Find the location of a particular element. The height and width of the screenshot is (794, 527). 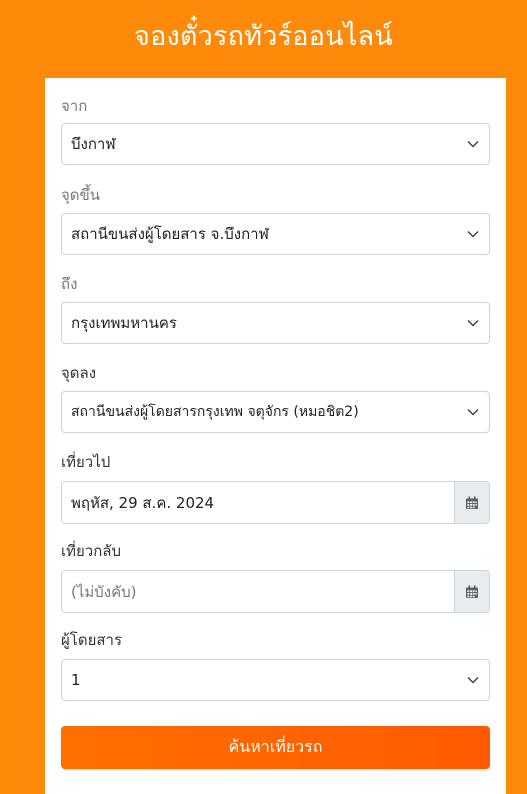

depart-date-input is located at coordinates (258, 502).